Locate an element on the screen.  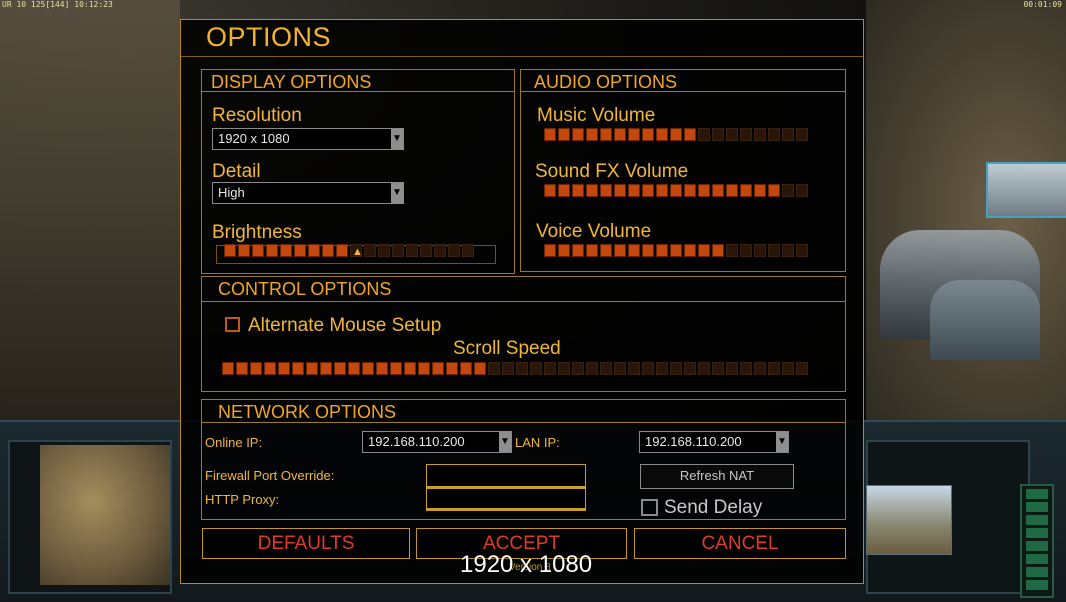
scroll-speed-slider is located at coordinates (515, 368).